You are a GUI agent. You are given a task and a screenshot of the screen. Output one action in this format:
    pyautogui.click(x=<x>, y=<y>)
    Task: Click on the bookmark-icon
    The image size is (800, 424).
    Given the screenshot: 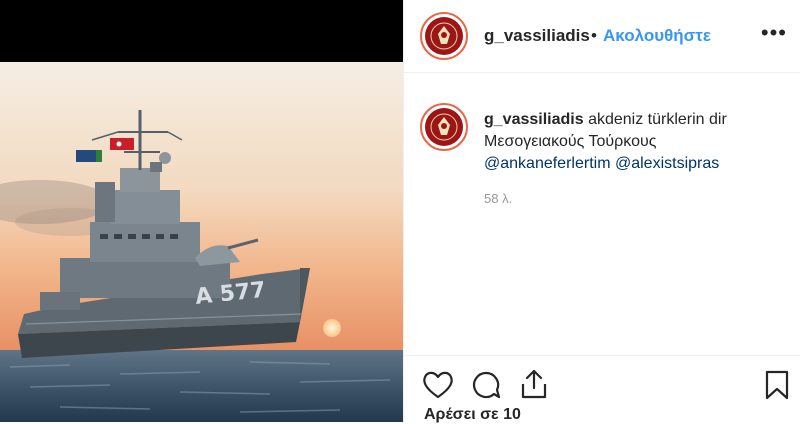 What is the action you would take?
    pyautogui.click(x=777, y=385)
    